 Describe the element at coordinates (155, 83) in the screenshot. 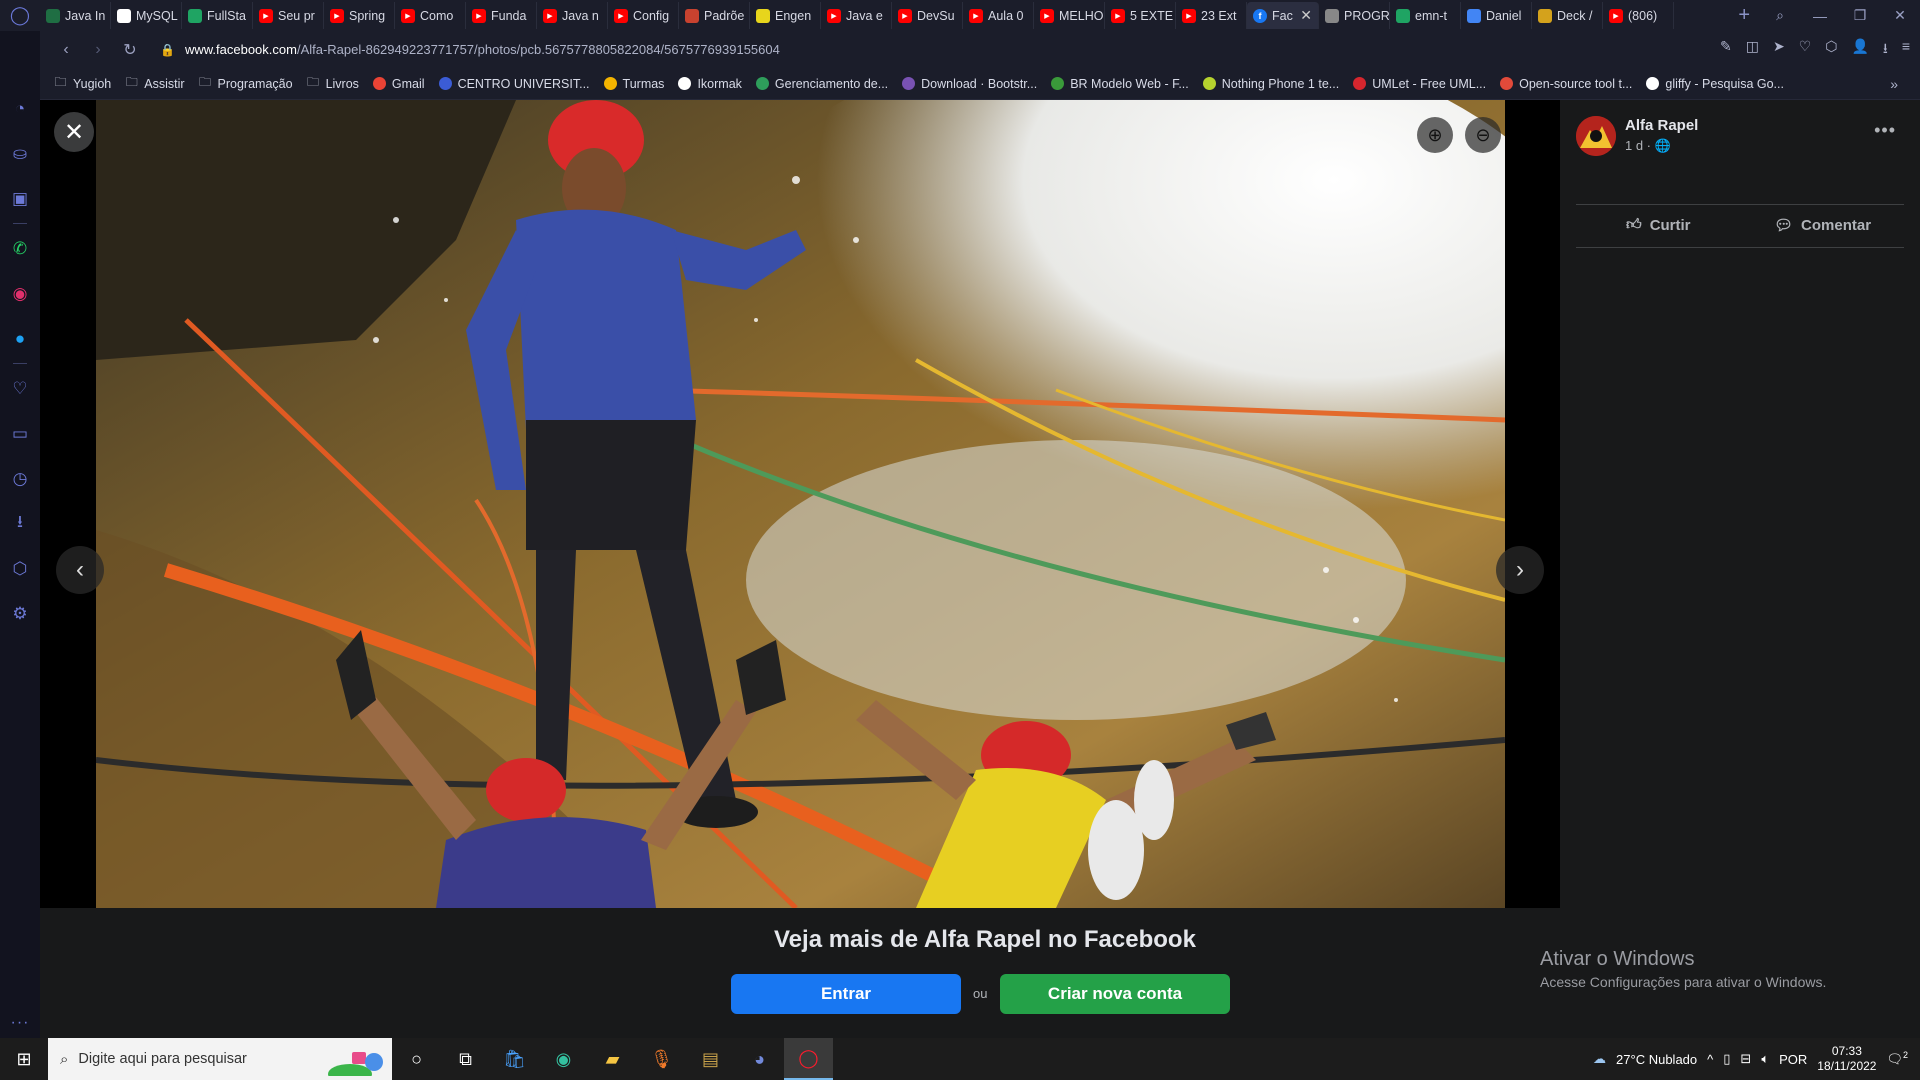

I see `bookmark-item: 🗀 Assistir` at that location.